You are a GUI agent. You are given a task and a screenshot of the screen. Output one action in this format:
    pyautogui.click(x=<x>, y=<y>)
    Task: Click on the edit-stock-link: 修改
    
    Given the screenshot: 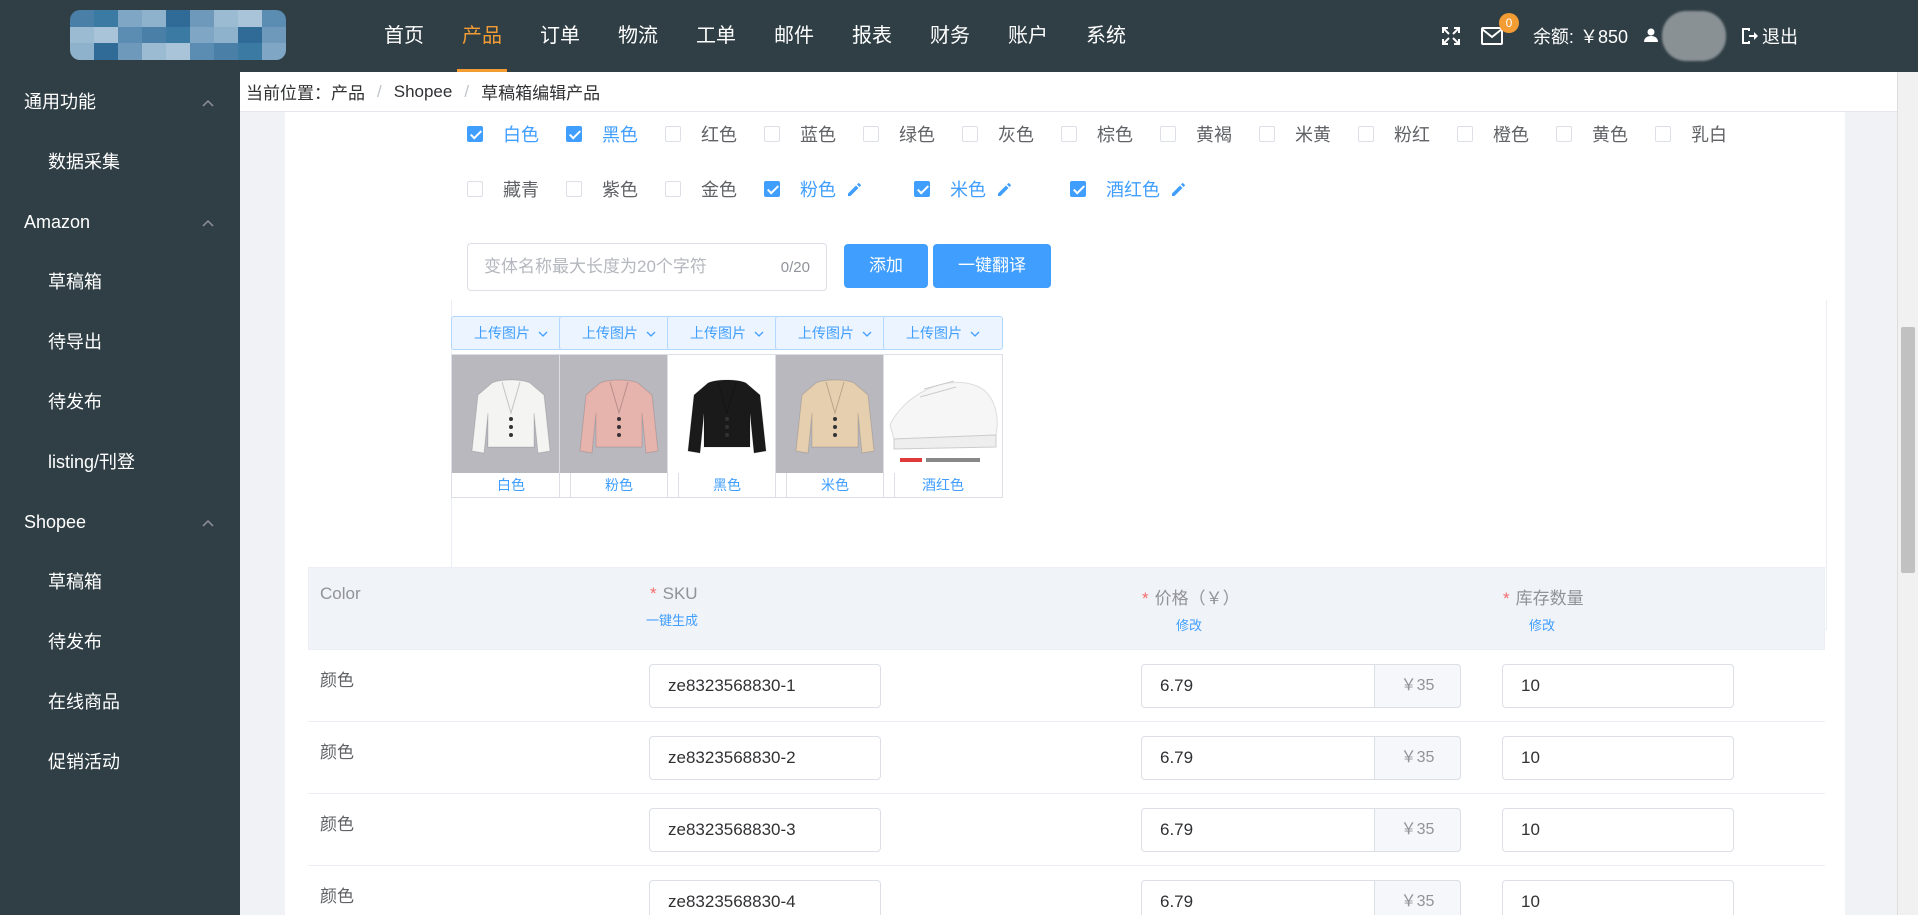 What is the action you would take?
    pyautogui.click(x=1556, y=624)
    